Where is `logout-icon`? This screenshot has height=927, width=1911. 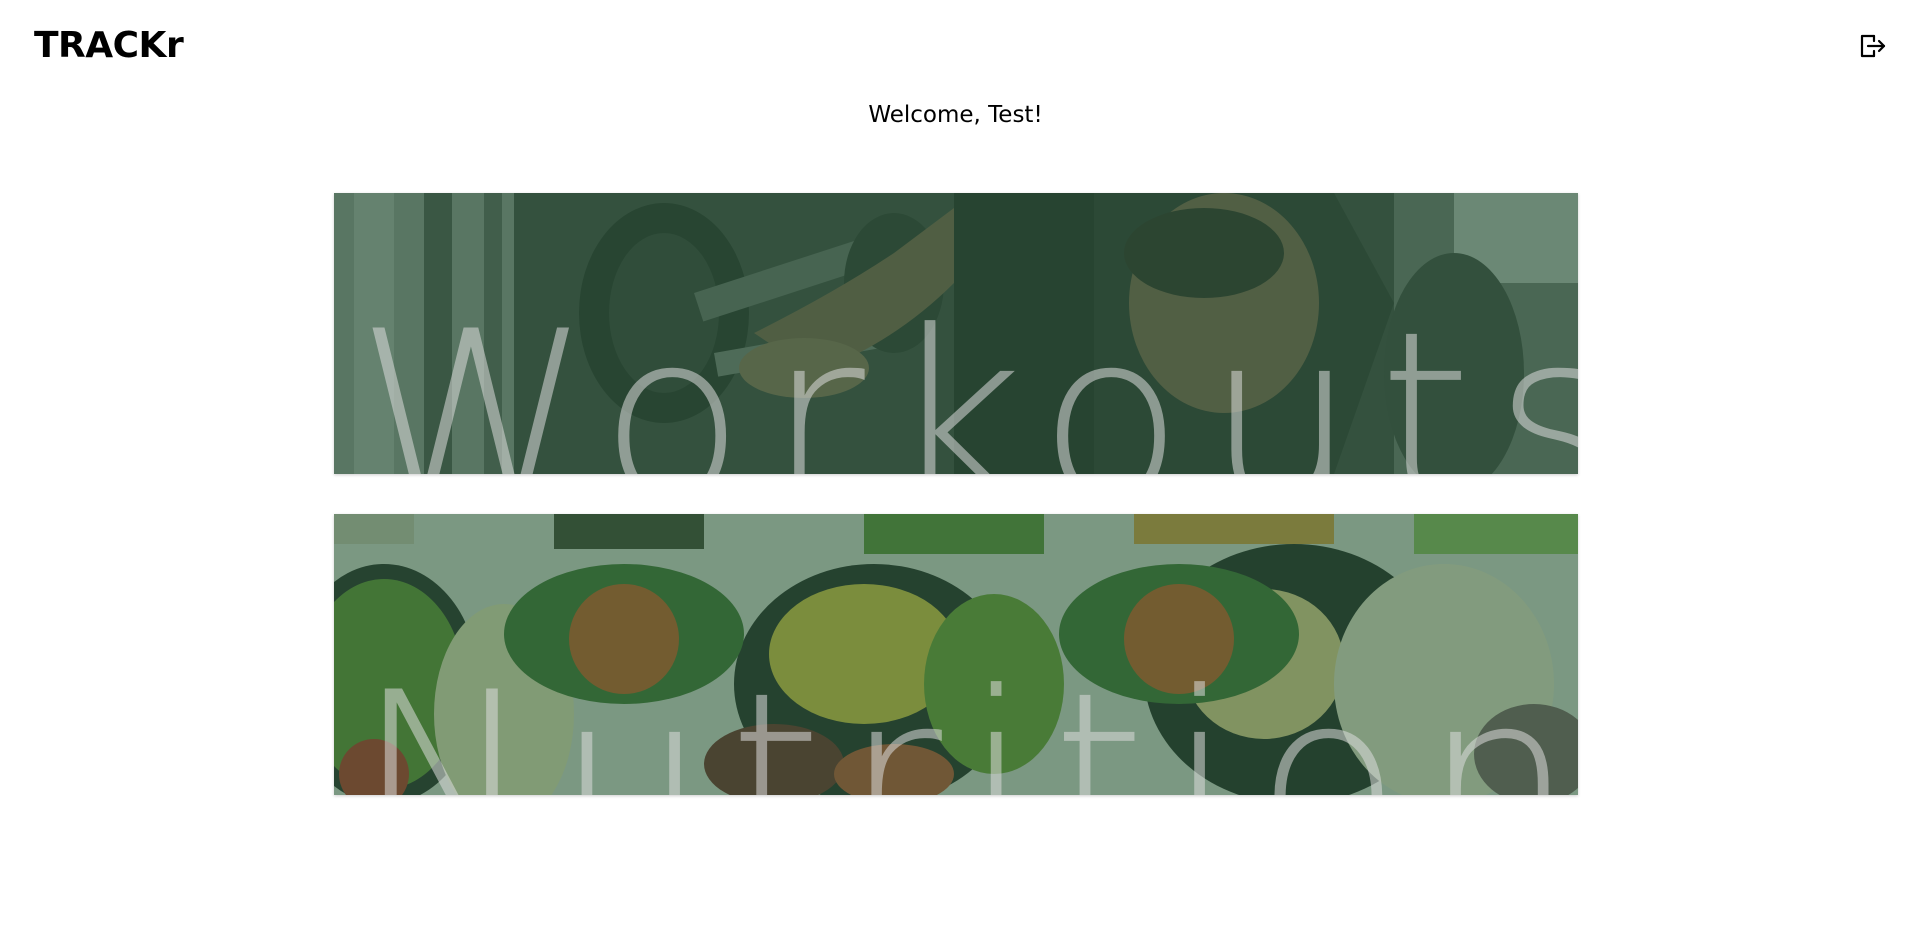
logout-icon is located at coordinates (1873, 46).